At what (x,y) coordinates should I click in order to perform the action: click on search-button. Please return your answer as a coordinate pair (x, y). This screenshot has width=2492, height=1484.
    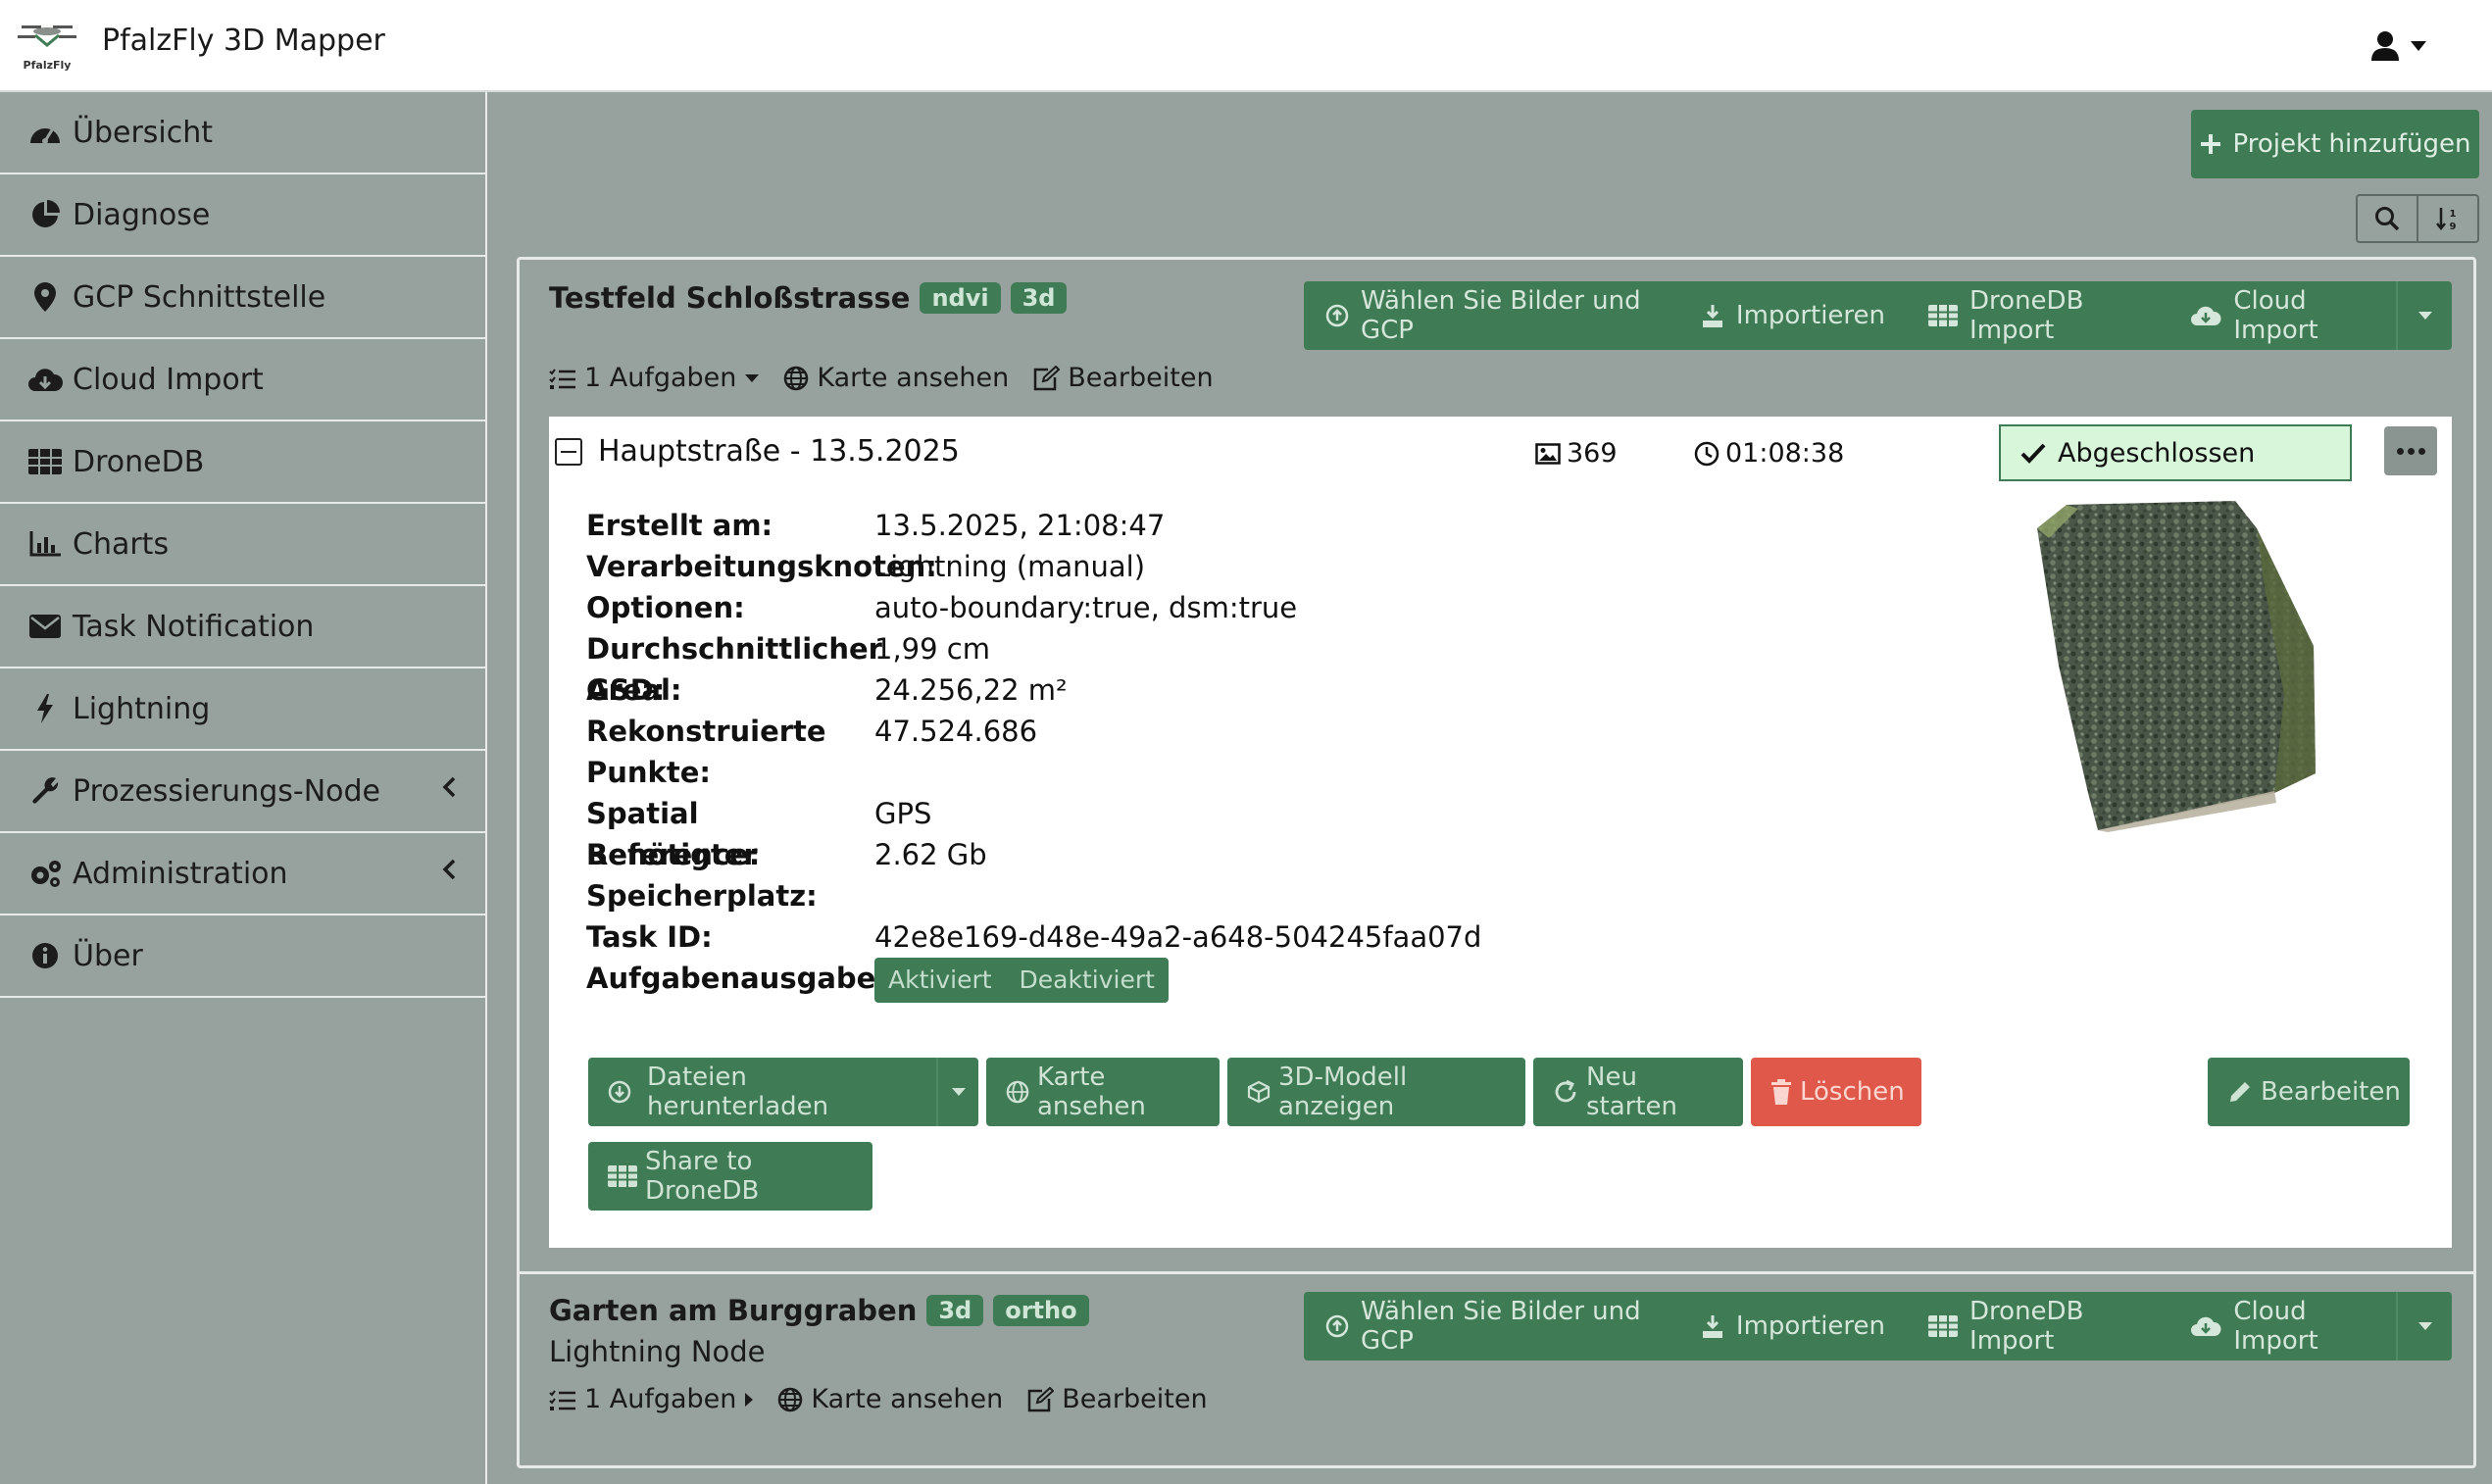
    Looking at the image, I should click on (2388, 218).